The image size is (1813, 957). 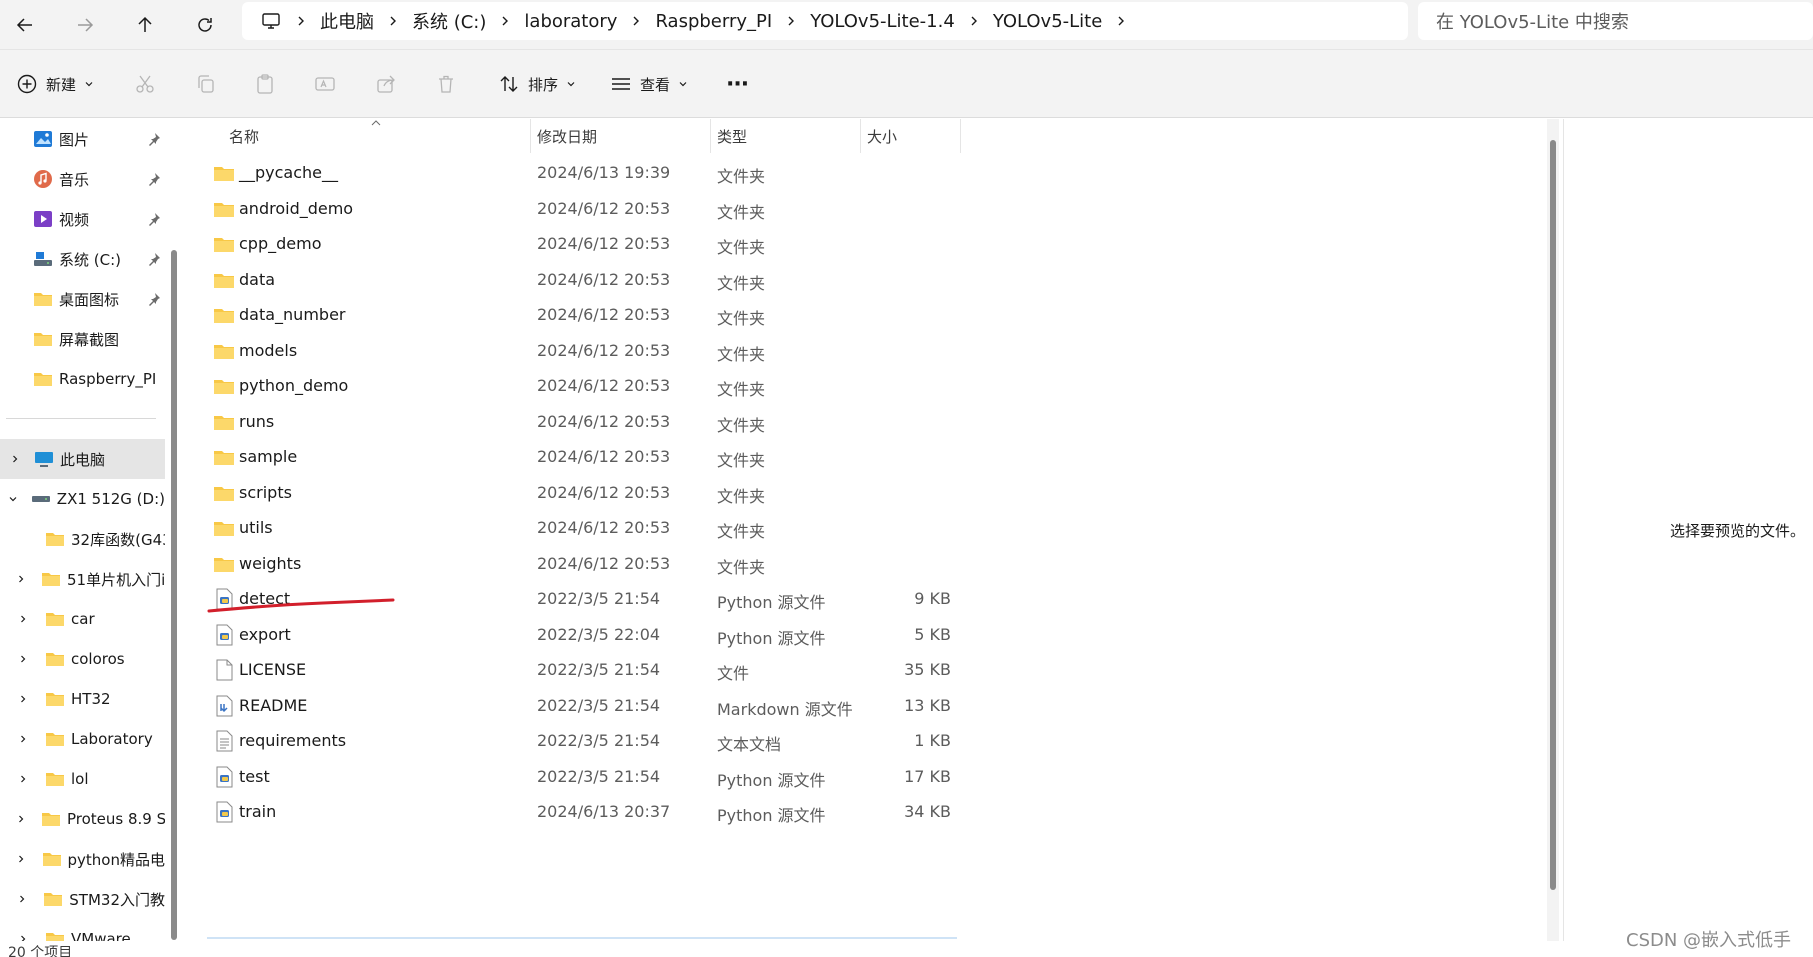 What do you see at coordinates (145, 84) in the screenshot?
I see `cut-button` at bounding box center [145, 84].